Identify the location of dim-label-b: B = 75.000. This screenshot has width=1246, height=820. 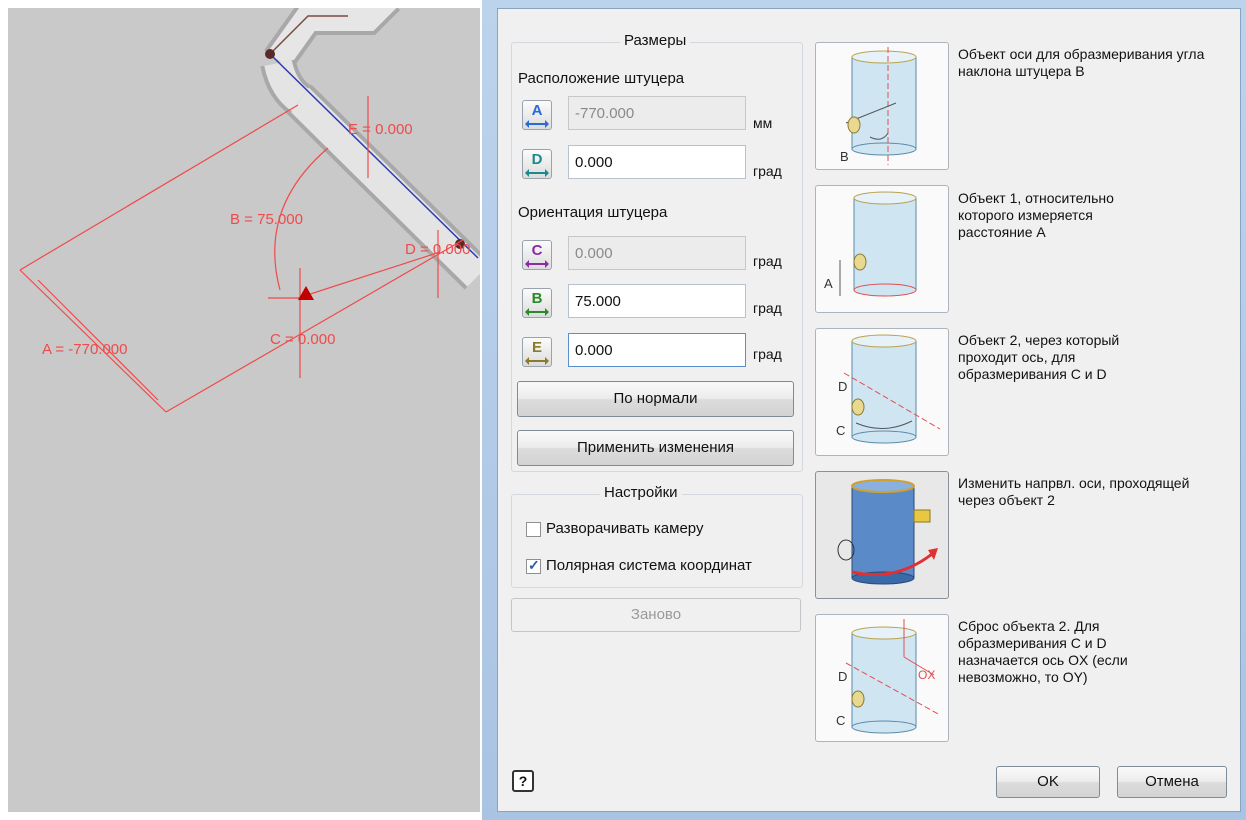
(266, 219).